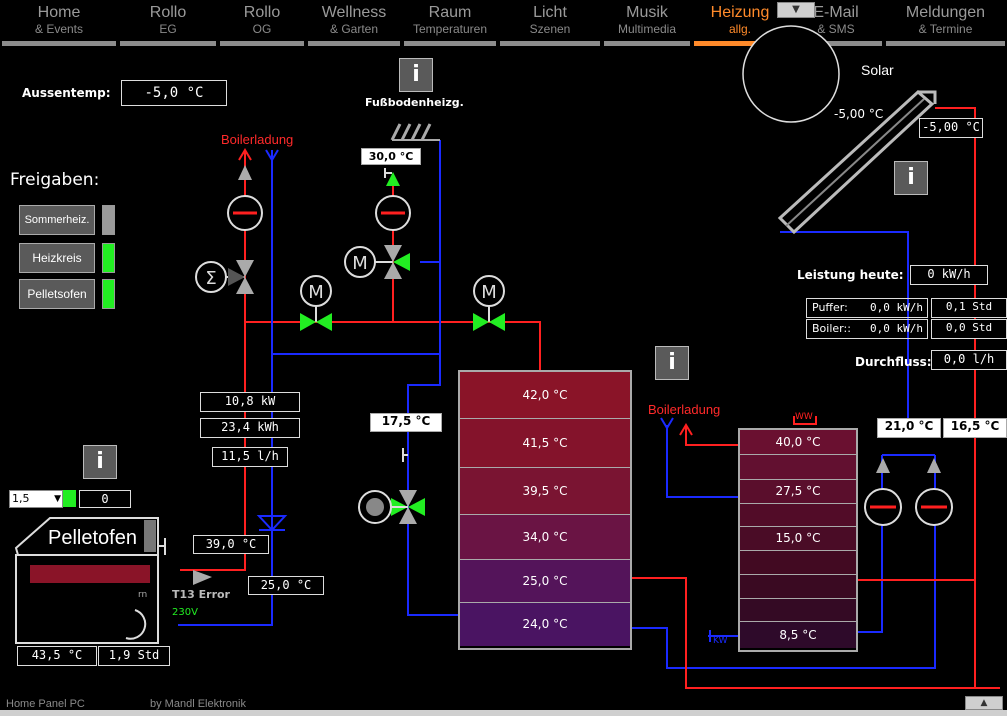  Describe the element at coordinates (869, 544) in the screenshot. I see `blue-pipe-boiler-out` at that location.